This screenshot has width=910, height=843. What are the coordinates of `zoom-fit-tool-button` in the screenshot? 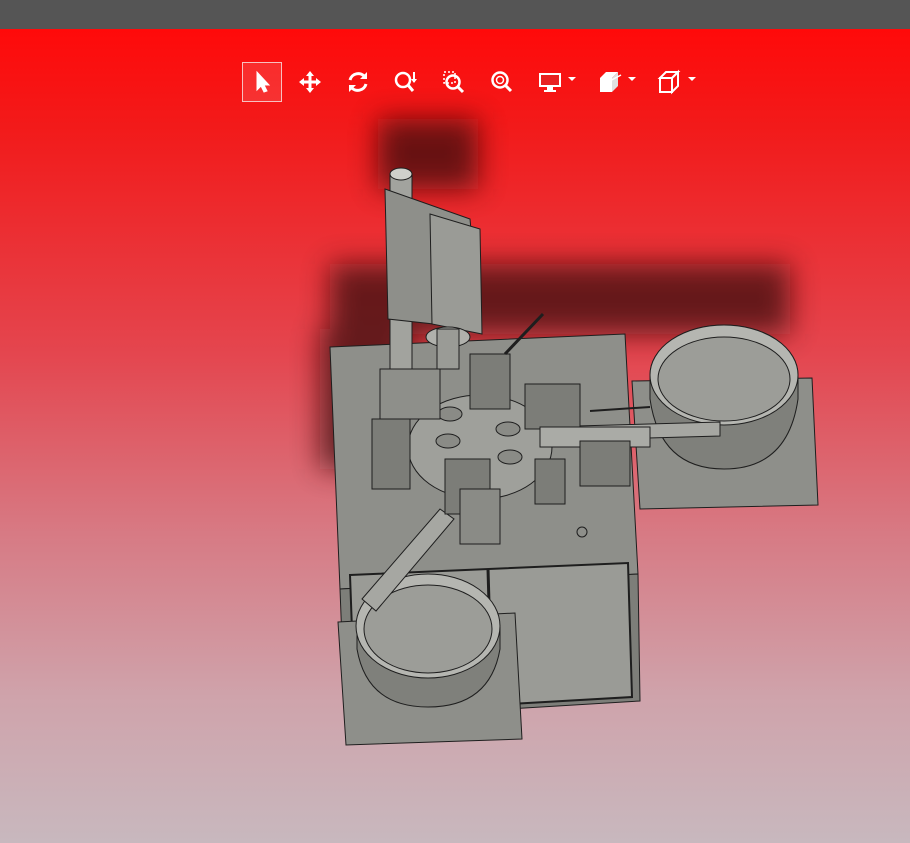 It's located at (502, 82).